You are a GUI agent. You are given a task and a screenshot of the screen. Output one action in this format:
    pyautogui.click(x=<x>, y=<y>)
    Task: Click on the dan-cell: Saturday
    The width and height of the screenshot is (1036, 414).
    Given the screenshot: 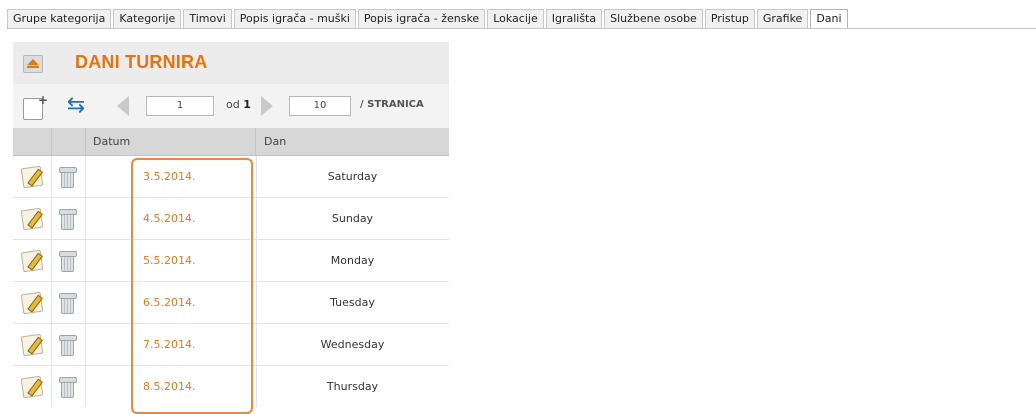 What is the action you would take?
    pyautogui.click(x=352, y=176)
    